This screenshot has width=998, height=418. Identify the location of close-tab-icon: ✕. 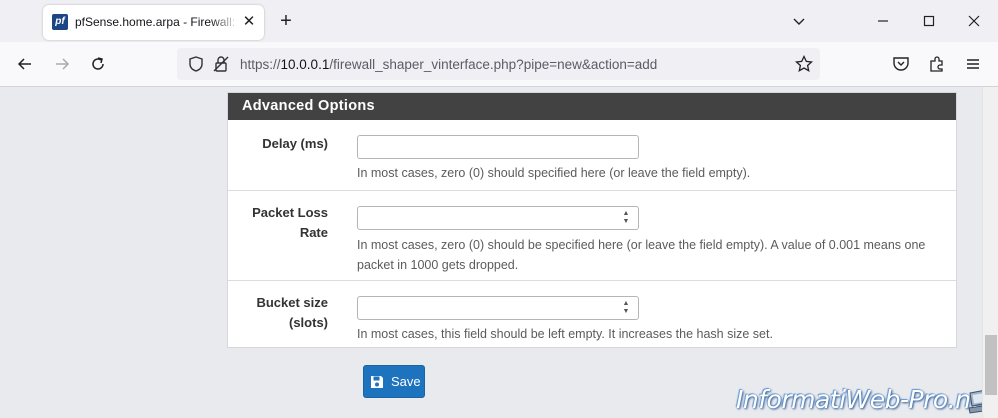
(249, 22).